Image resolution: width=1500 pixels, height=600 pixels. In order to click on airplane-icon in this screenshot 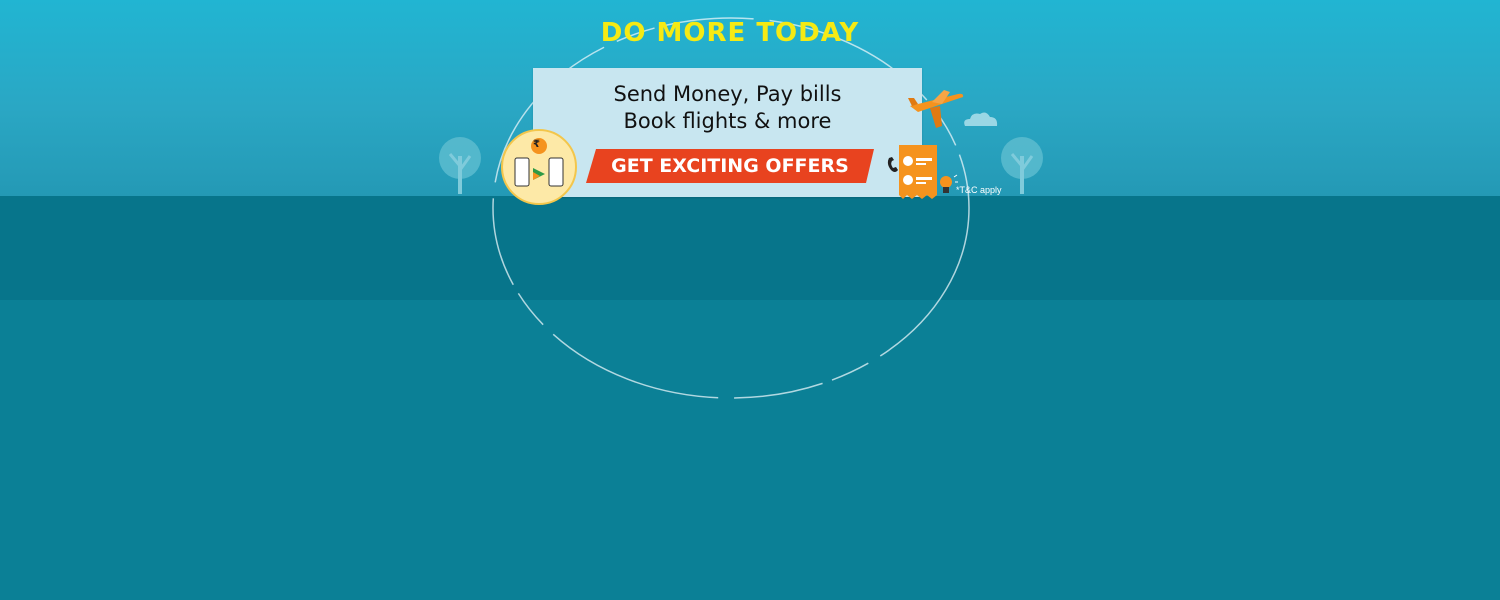, I will do `click(936, 109)`.